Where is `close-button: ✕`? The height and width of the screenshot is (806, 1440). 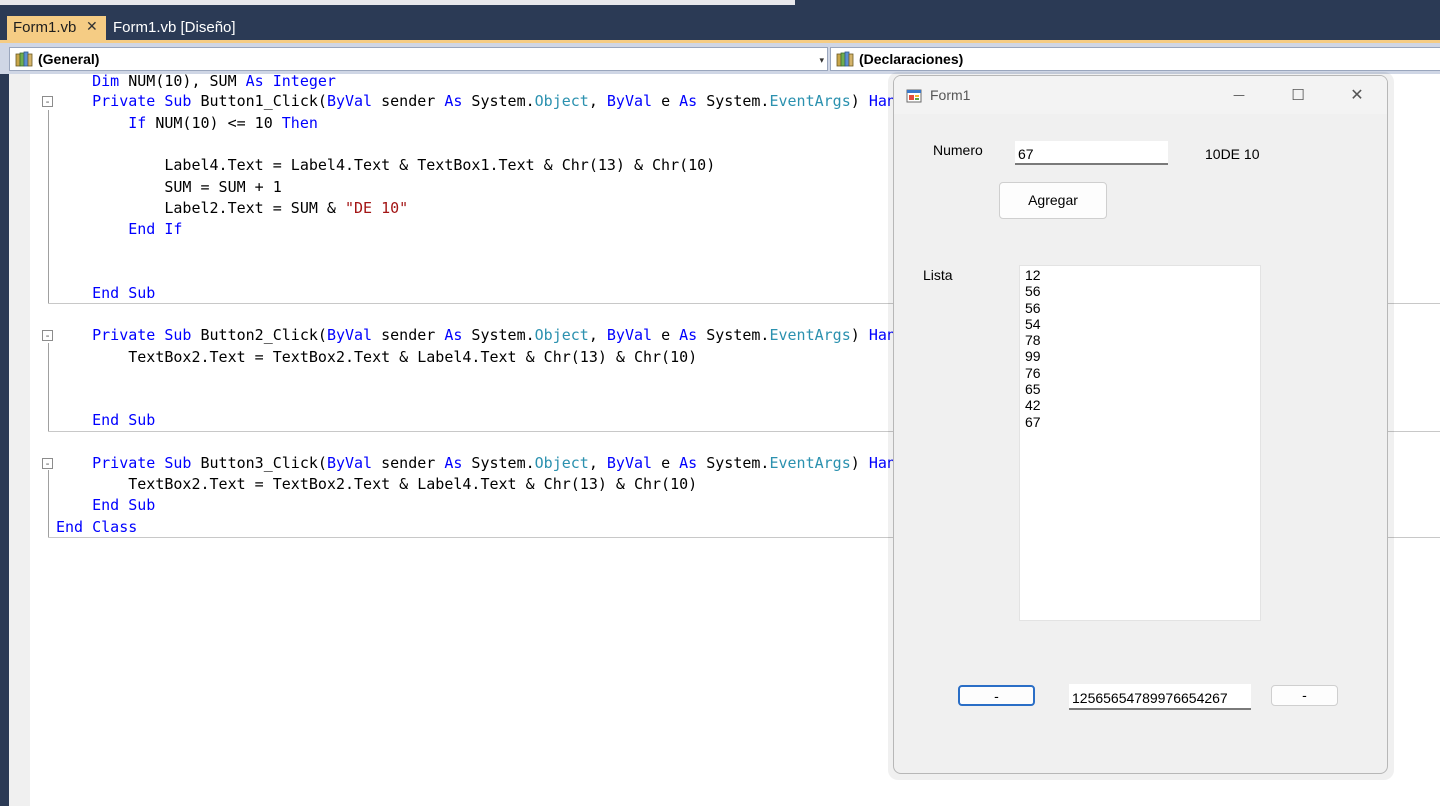 close-button: ✕ is located at coordinates (1357, 95).